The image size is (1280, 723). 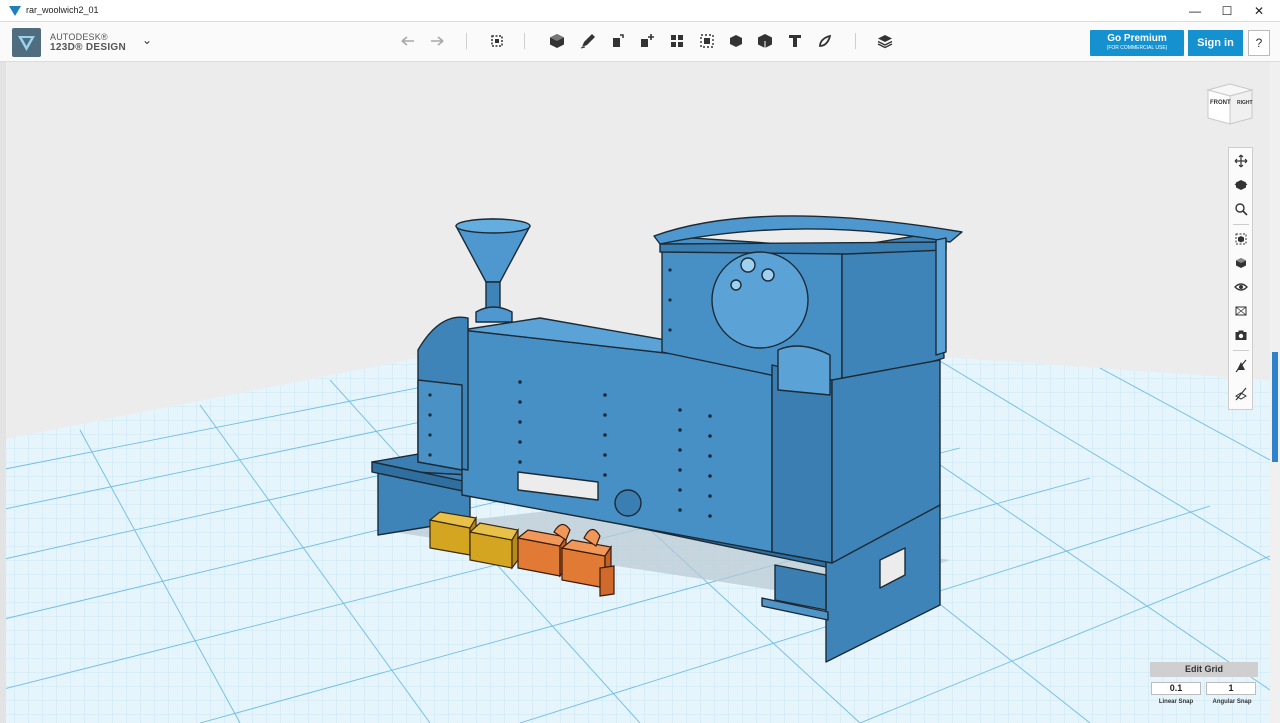 I want to click on measure-icon, so click(x=765, y=41).